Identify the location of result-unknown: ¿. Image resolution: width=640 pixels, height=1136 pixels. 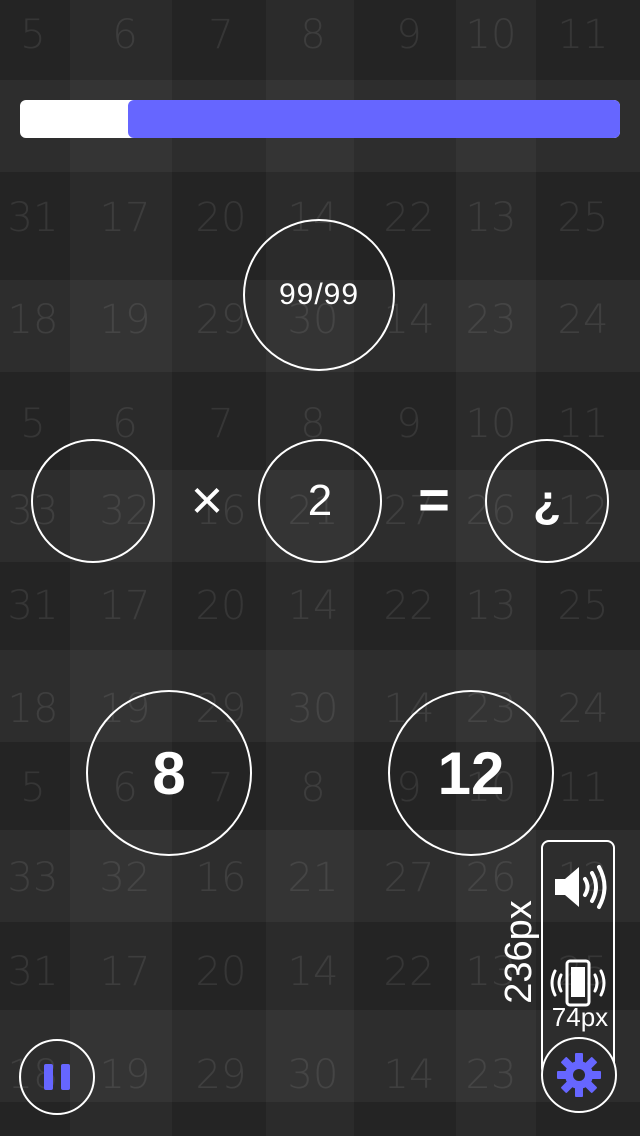
(547, 501).